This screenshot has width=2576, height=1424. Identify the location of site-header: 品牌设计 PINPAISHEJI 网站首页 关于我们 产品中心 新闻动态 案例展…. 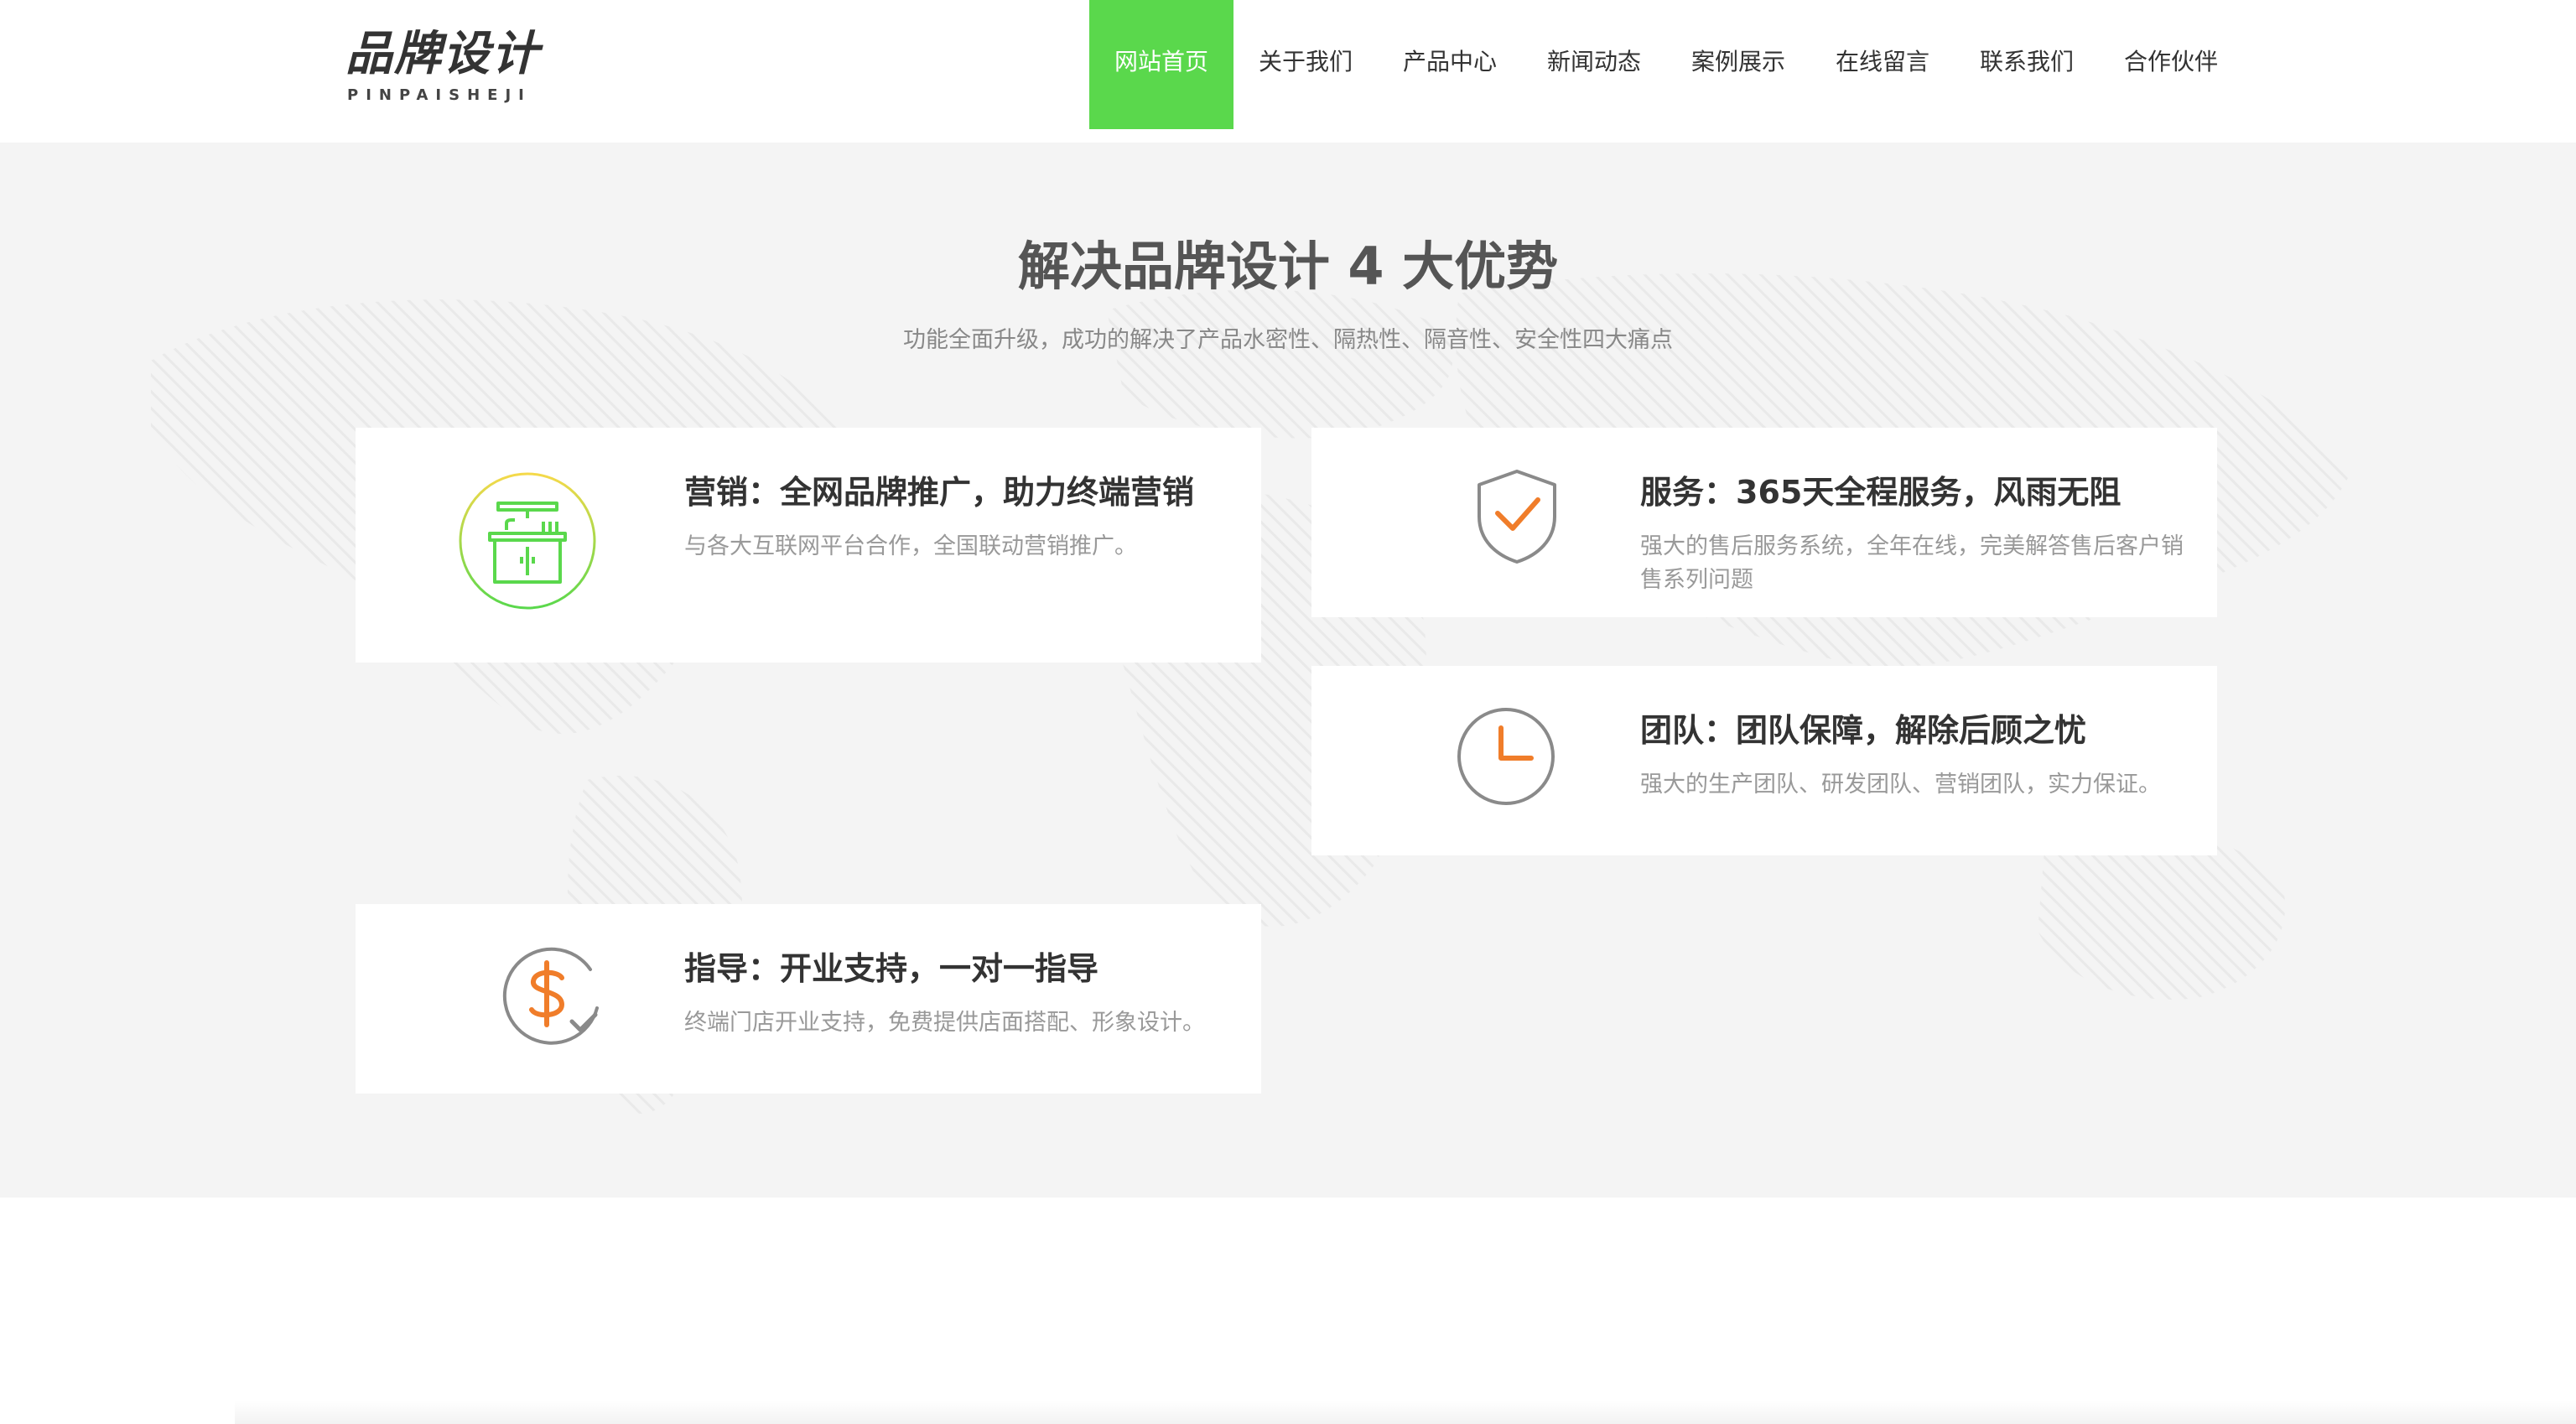
(1288, 71).